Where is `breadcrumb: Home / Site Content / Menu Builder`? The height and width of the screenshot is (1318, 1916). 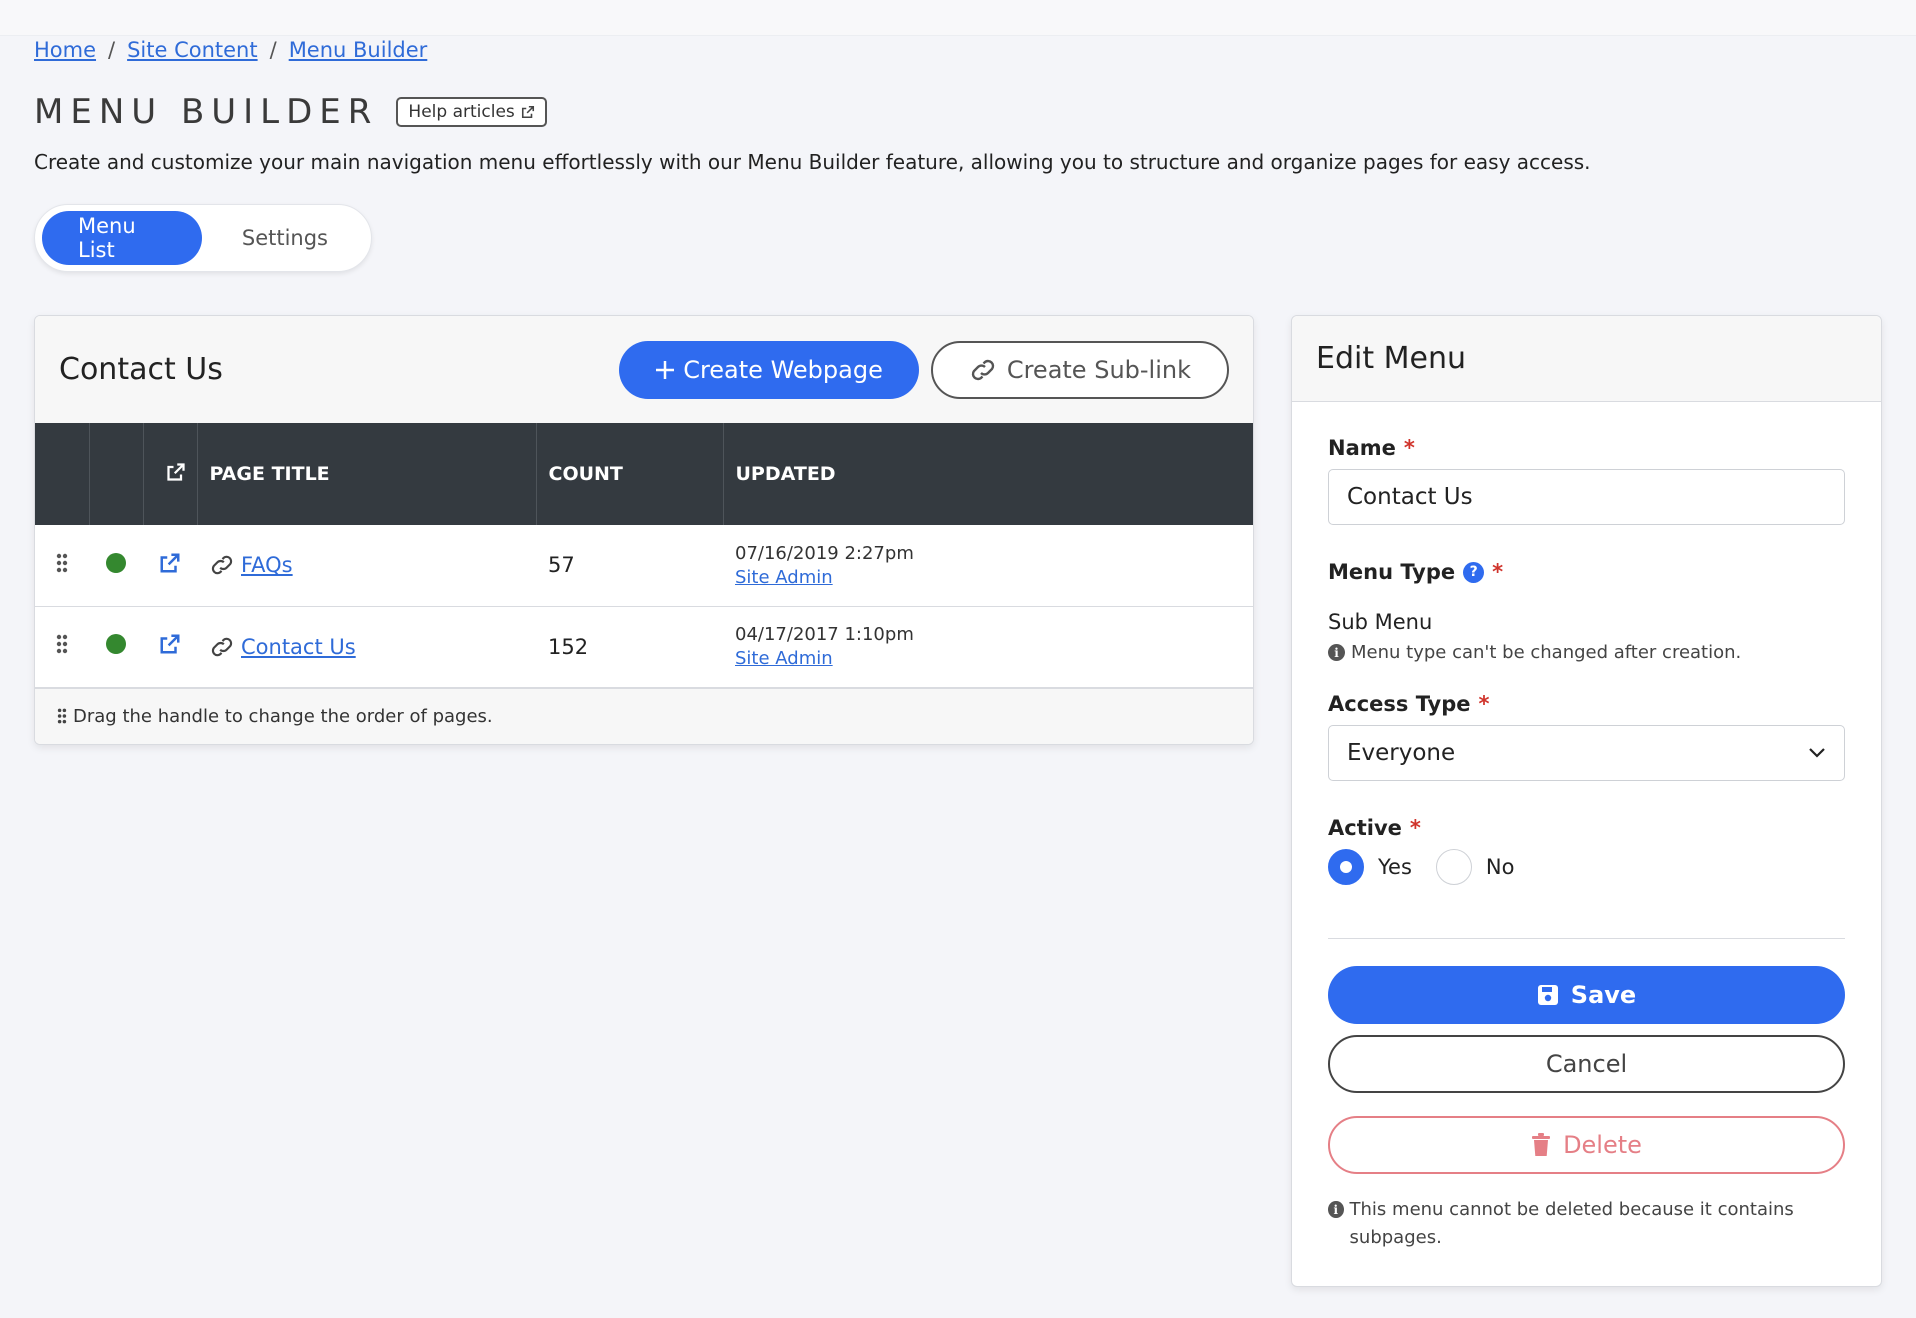
breadcrumb: Home / Site Content / Menu Builder is located at coordinates (230, 50).